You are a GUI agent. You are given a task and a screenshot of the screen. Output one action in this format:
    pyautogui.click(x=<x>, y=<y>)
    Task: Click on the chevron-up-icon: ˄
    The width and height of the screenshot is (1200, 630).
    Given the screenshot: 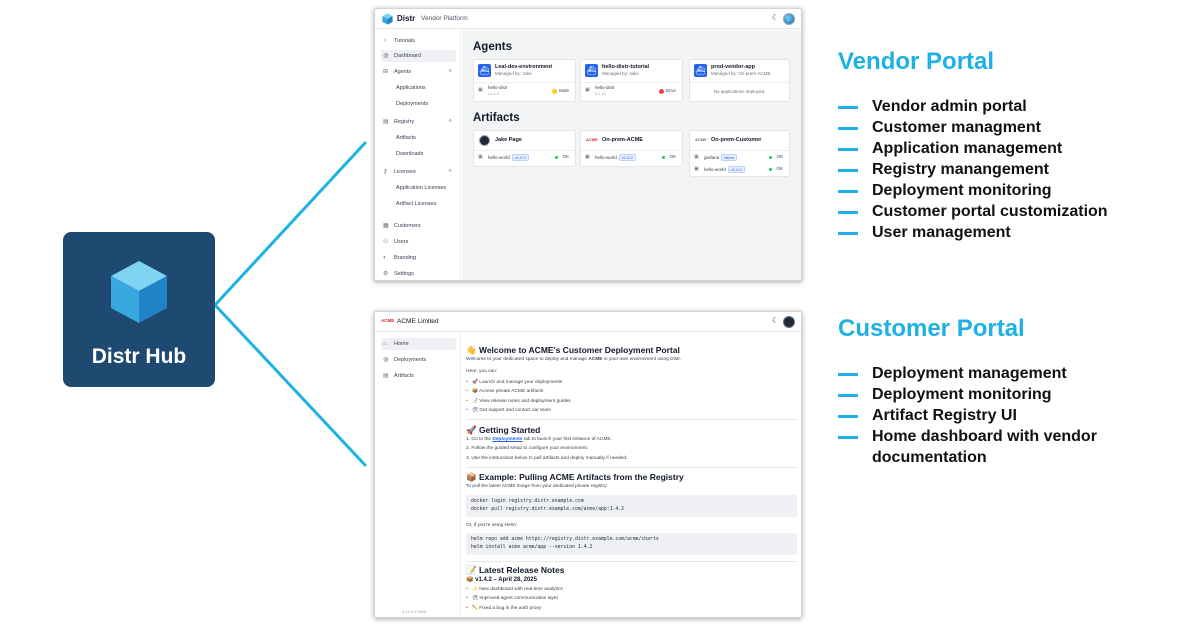 What is the action you would take?
    pyautogui.click(x=450, y=172)
    